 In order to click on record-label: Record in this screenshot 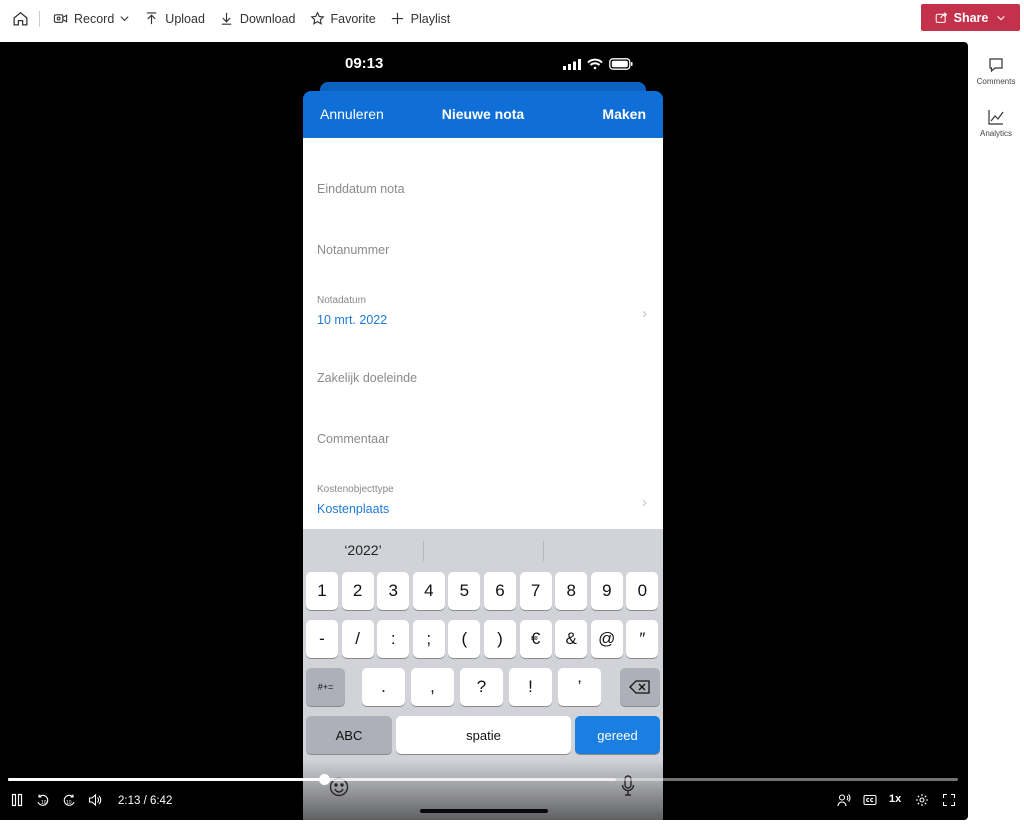, I will do `click(94, 18)`.